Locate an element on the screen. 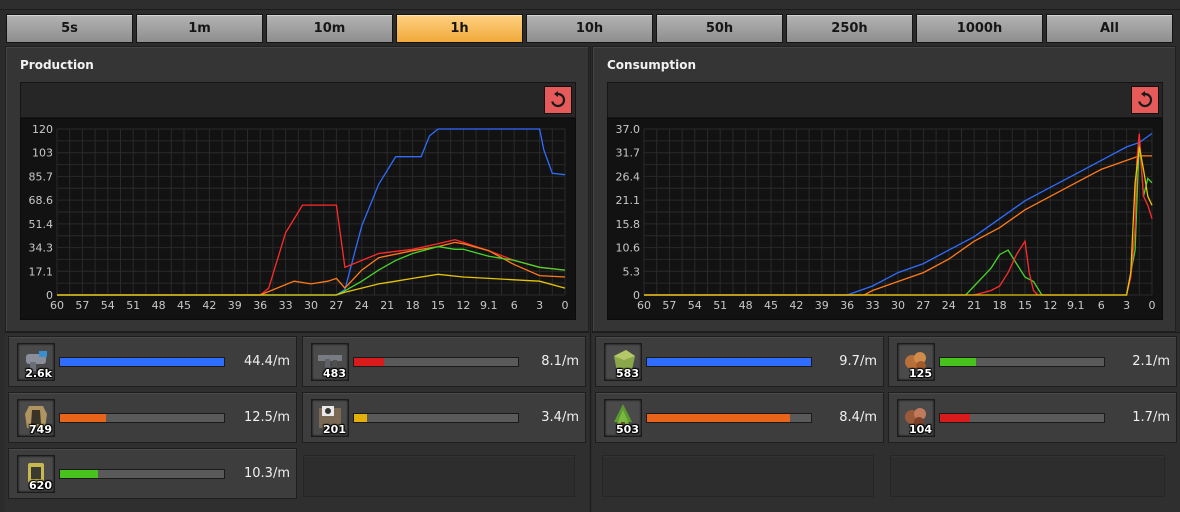 The width and height of the screenshot is (1180, 512). tab-250h: 250h is located at coordinates (849, 28).